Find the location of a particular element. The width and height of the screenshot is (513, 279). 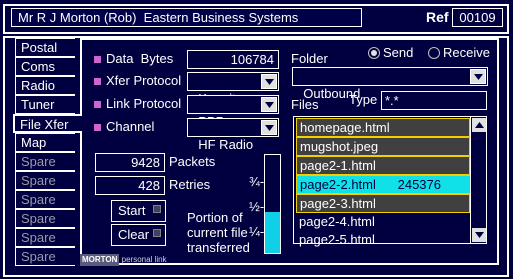

progress-caption-3: transferred is located at coordinates (218, 247).